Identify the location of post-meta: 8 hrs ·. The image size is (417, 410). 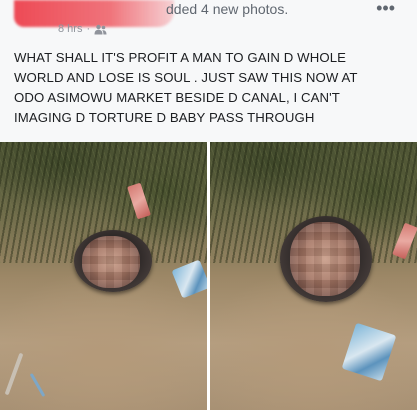
(82, 29).